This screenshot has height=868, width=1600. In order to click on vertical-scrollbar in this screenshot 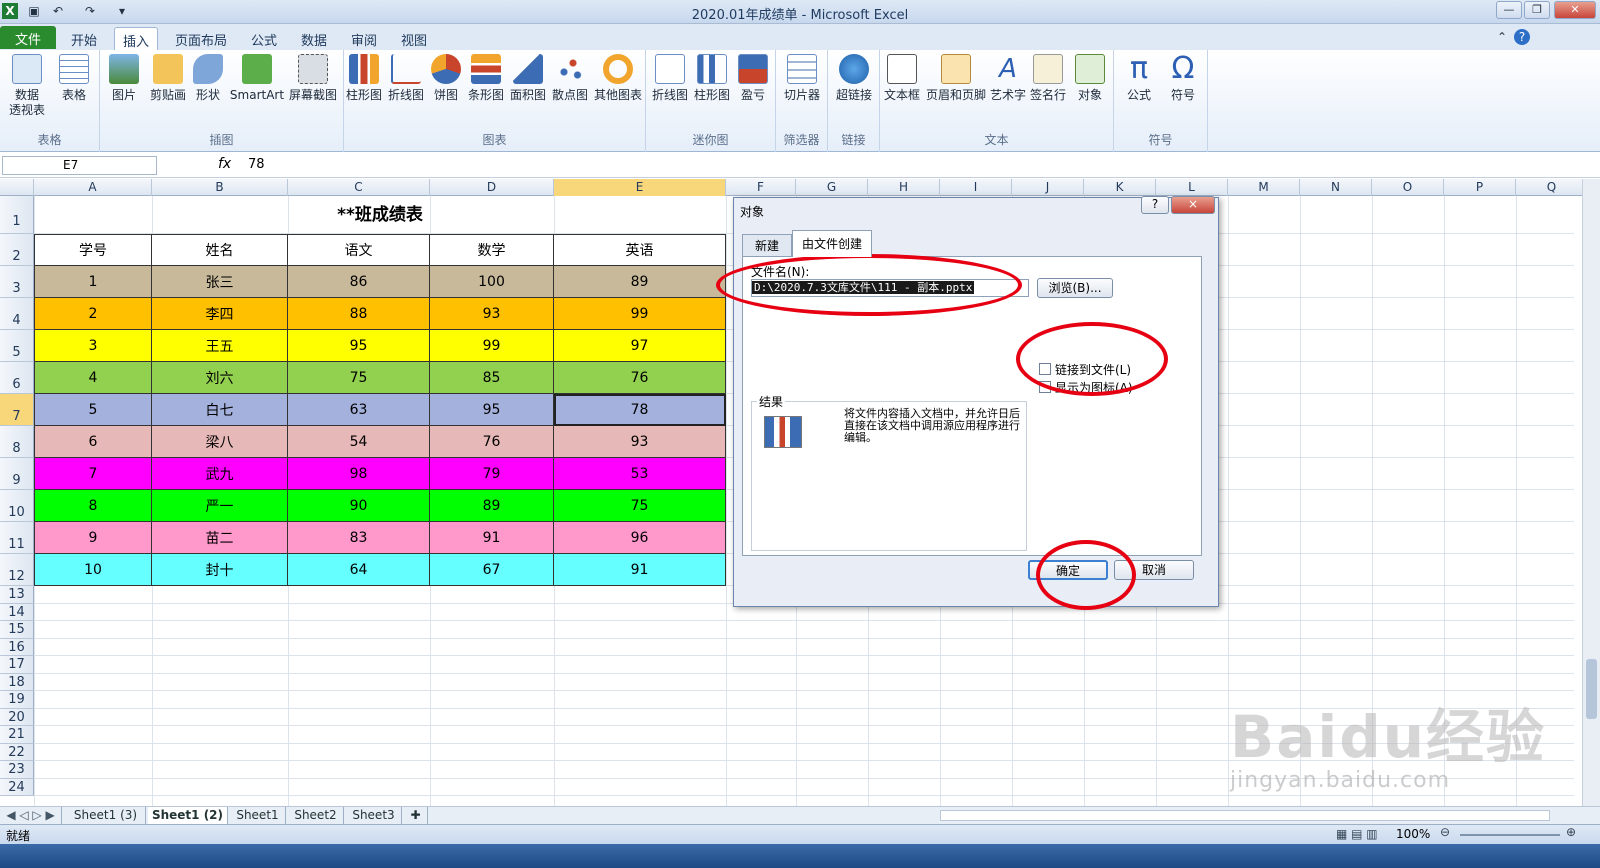, I will do `click(1591, 492)`.